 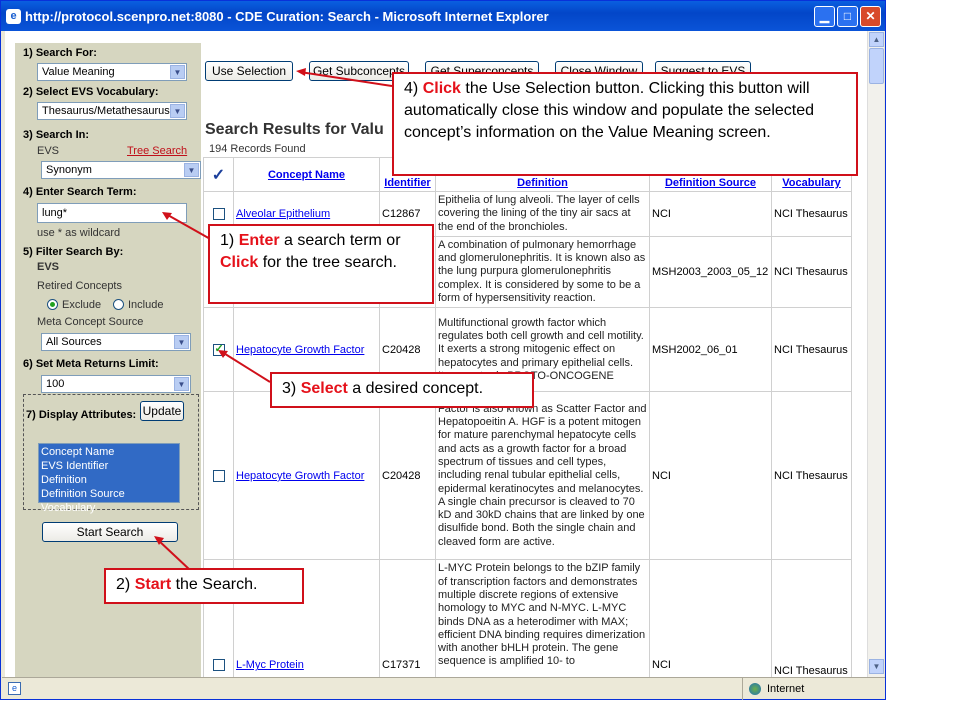 I want to click on attribute-item: Definition, so click(x=109, y=480).